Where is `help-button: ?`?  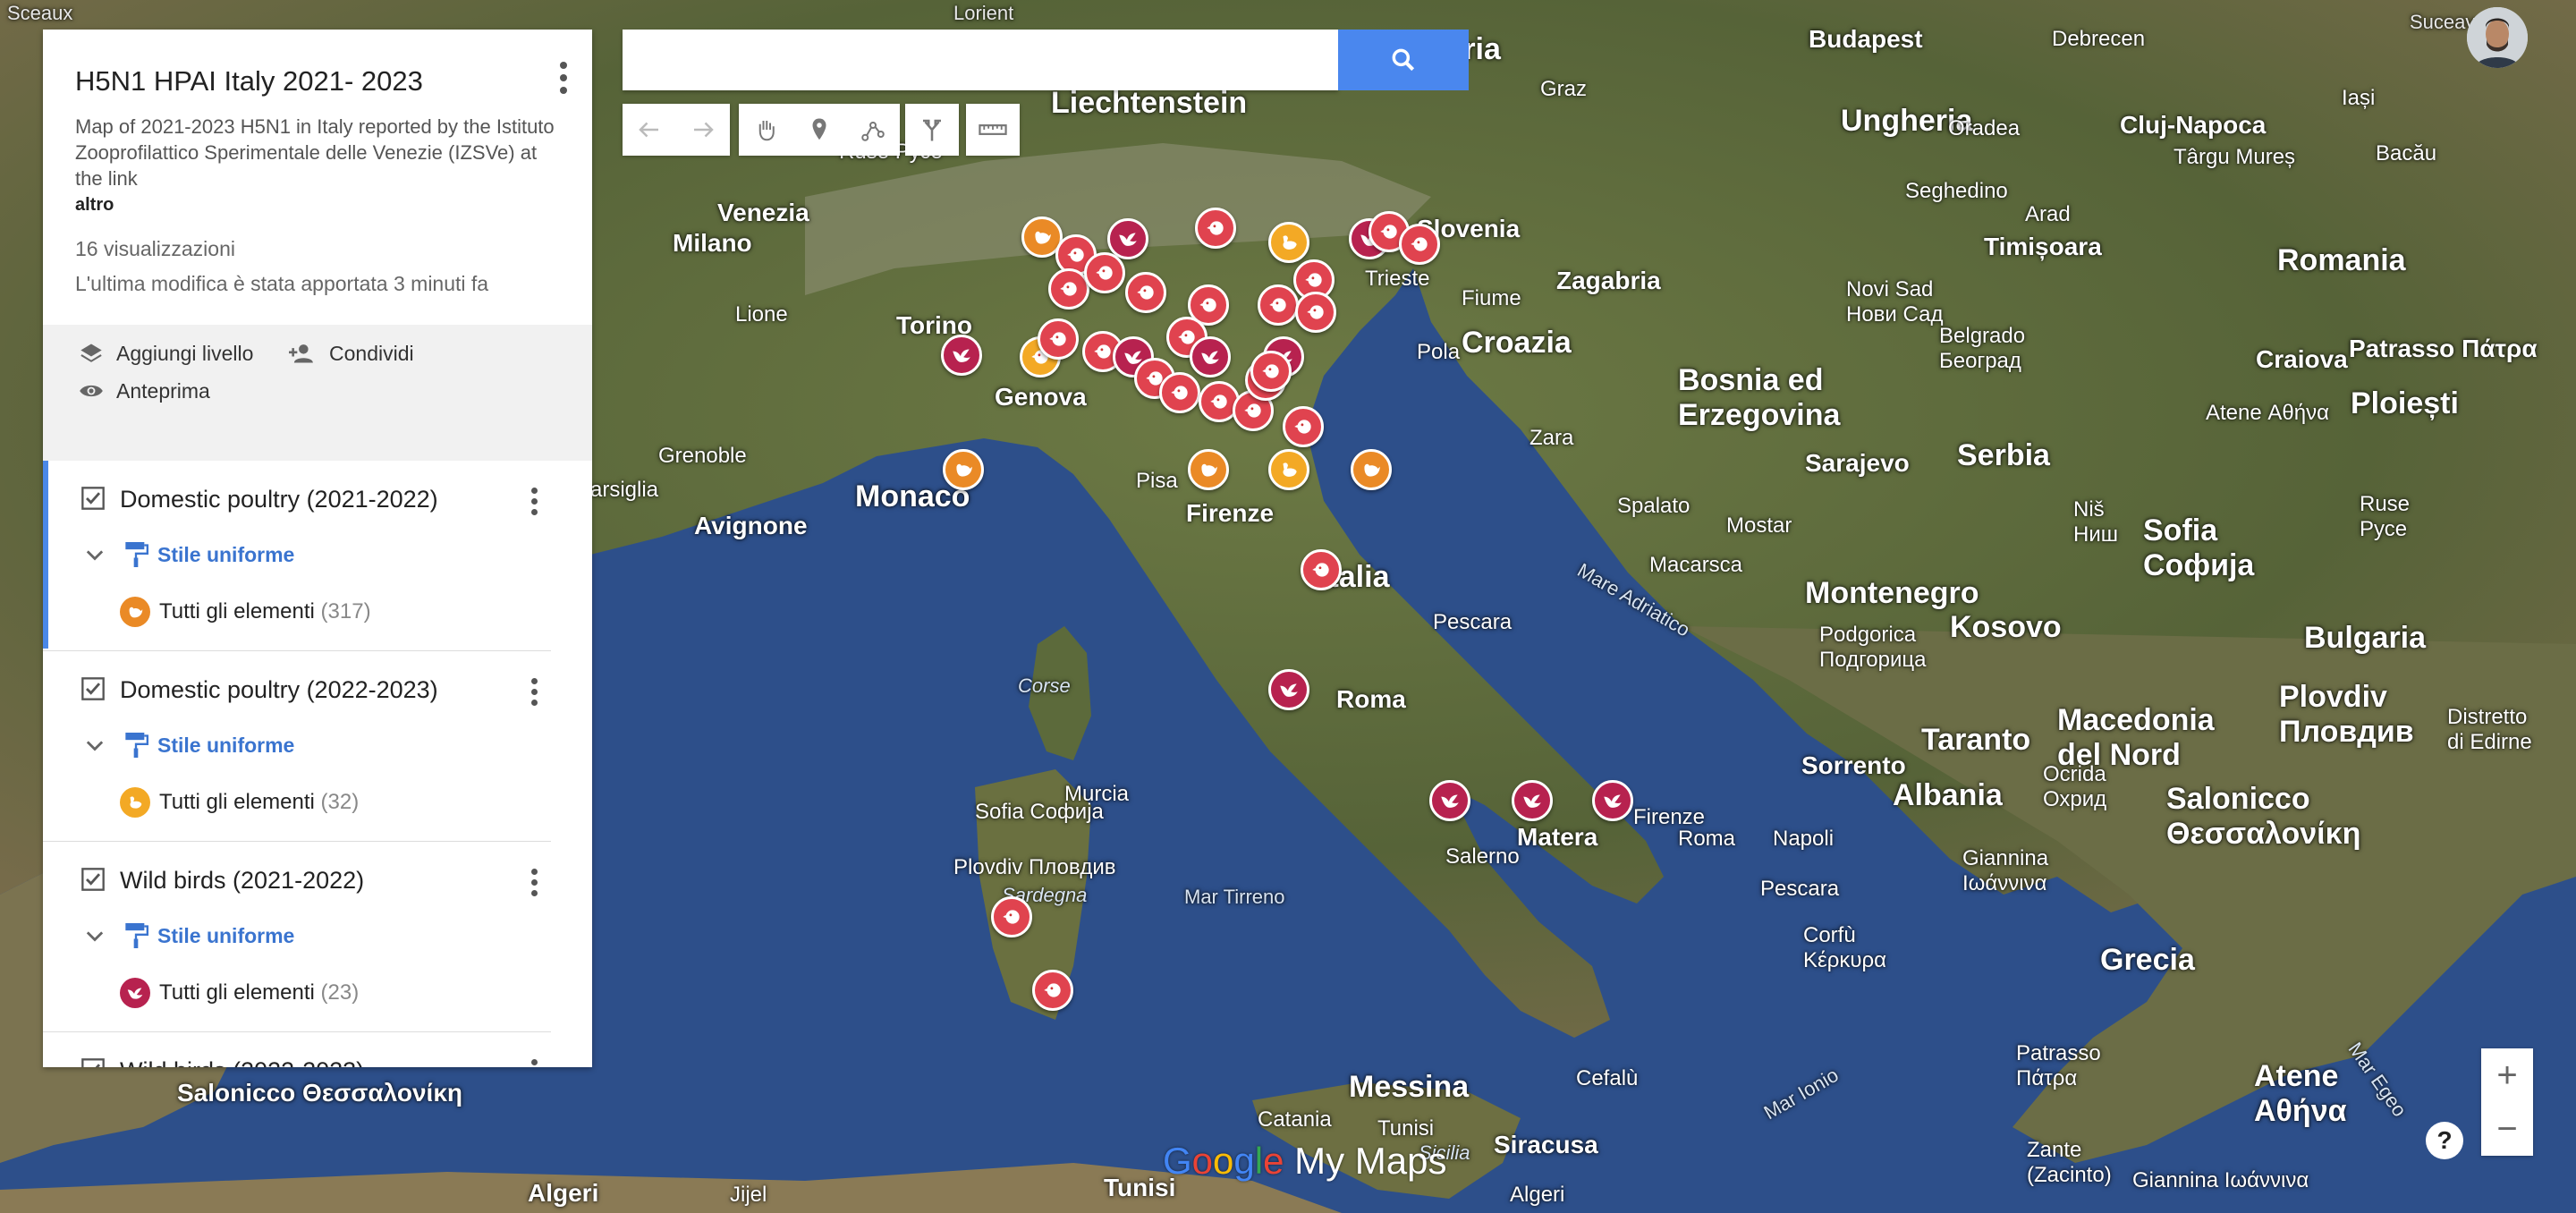
help-button: ? is located at coordinates (2444, 1140).